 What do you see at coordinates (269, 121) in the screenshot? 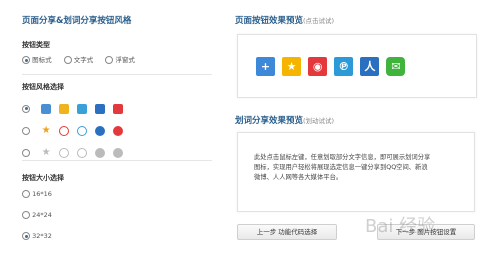
I see `word-share-title-text: 划词分享效果预览` at bounding box center [269, 121].